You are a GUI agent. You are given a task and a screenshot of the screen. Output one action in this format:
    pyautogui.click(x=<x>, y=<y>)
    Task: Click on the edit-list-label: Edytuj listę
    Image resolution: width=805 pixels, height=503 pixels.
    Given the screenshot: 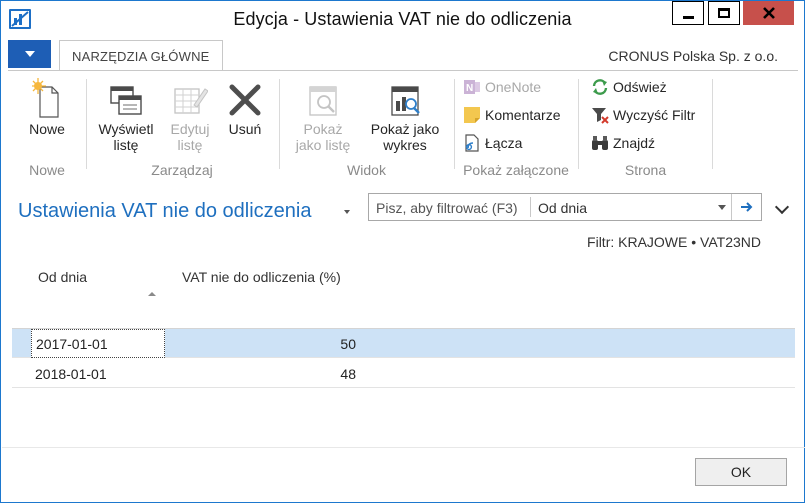 What is the action you would take?
    pyautogui.click(x=190, y=137)
    